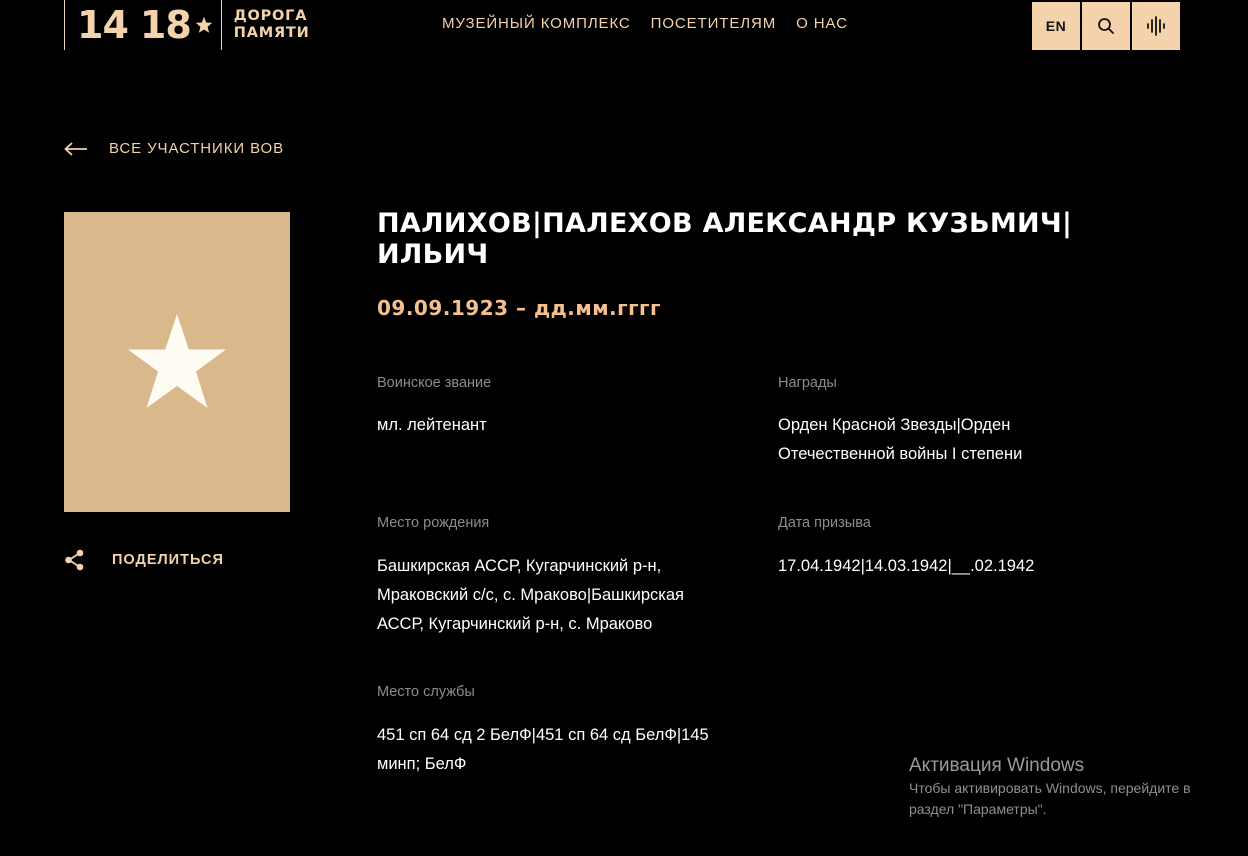  I want to click on draft-date-value: 17.04.1942|14.03.1942|__.02.1942, so click(906, 566).